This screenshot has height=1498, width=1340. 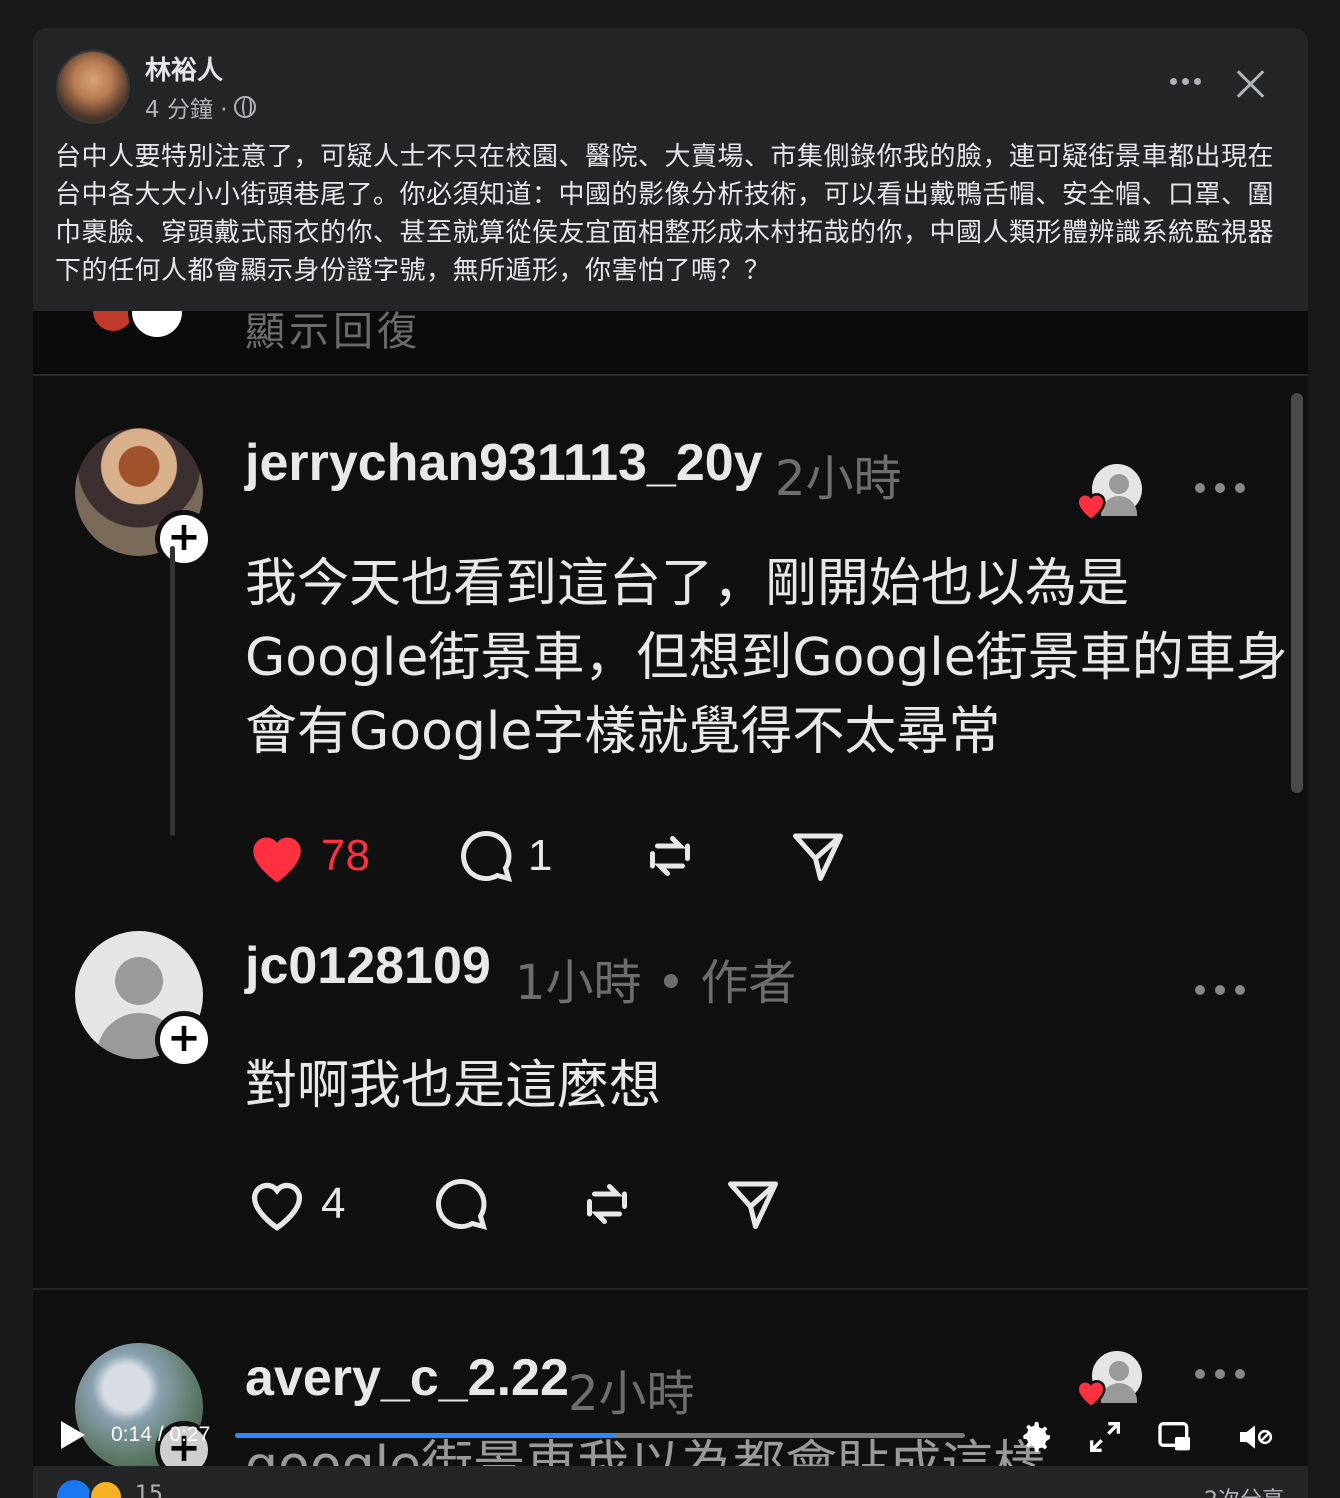 What do you see at coordinates (244, 107) in the screenshot?
I see `public-globe-icon` at bounding box center [244, 107].